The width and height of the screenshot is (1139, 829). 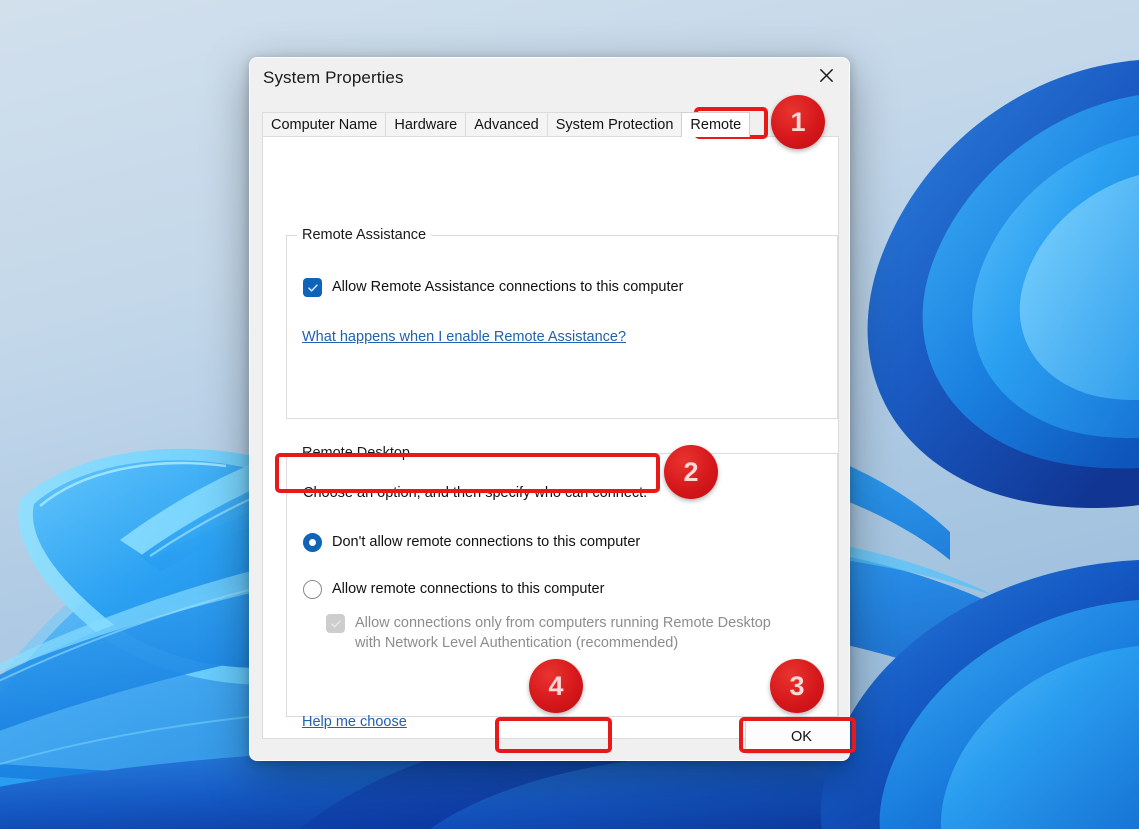 I want to click on dialog-titlebar: System Properties, so click(x=549, y=80).